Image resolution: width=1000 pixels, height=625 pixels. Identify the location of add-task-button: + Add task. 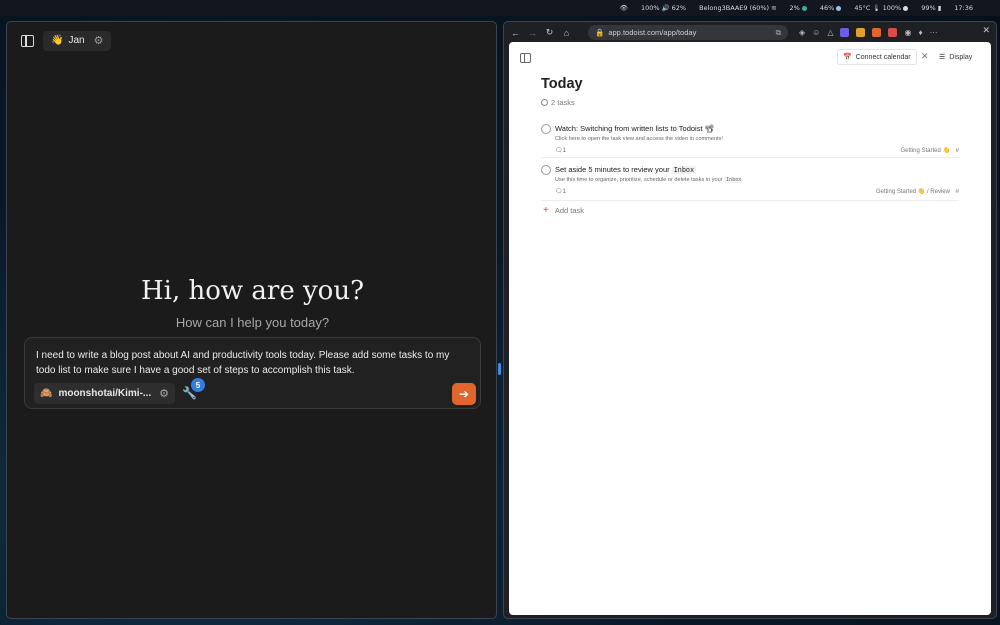
(563, 210).